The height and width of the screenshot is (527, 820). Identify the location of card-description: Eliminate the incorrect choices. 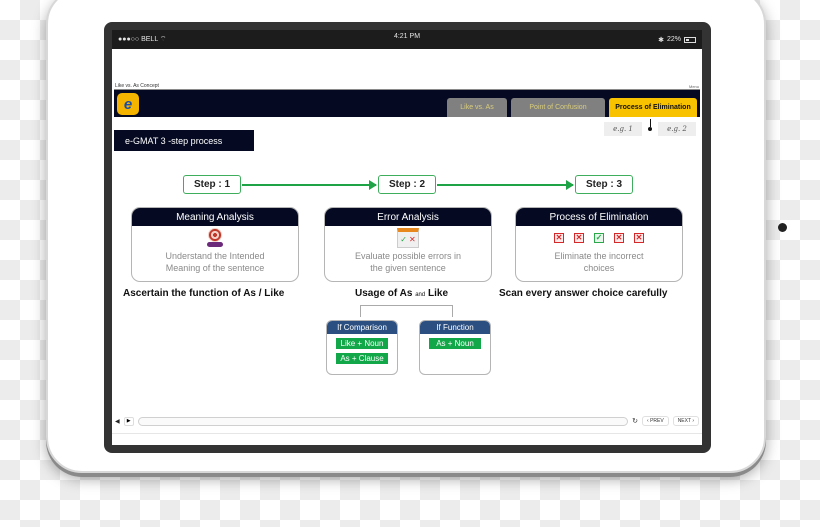
(599, 262).